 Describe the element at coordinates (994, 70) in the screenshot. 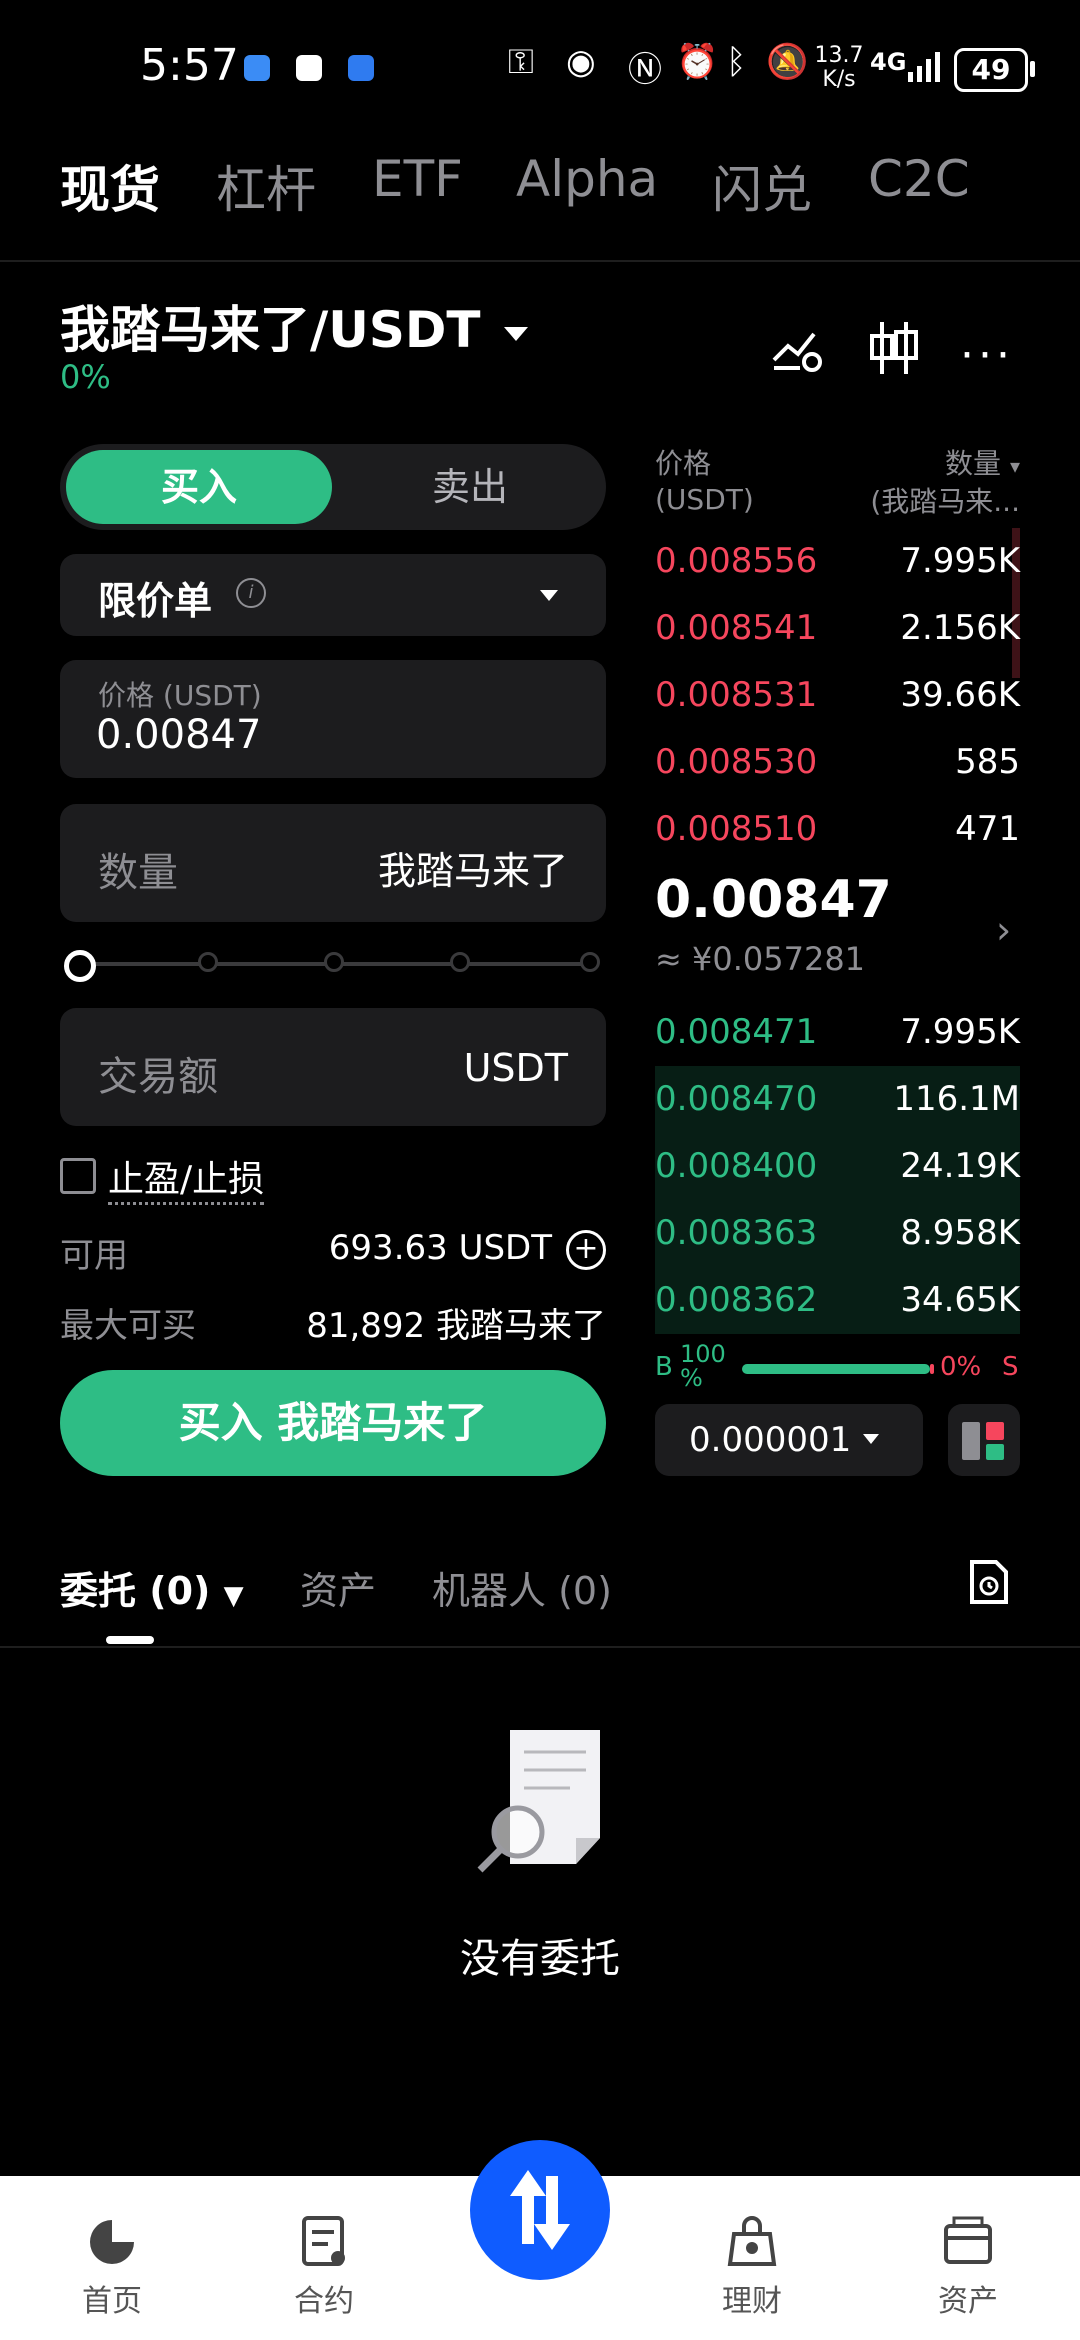

I see `battery-icon: 49` at that location.